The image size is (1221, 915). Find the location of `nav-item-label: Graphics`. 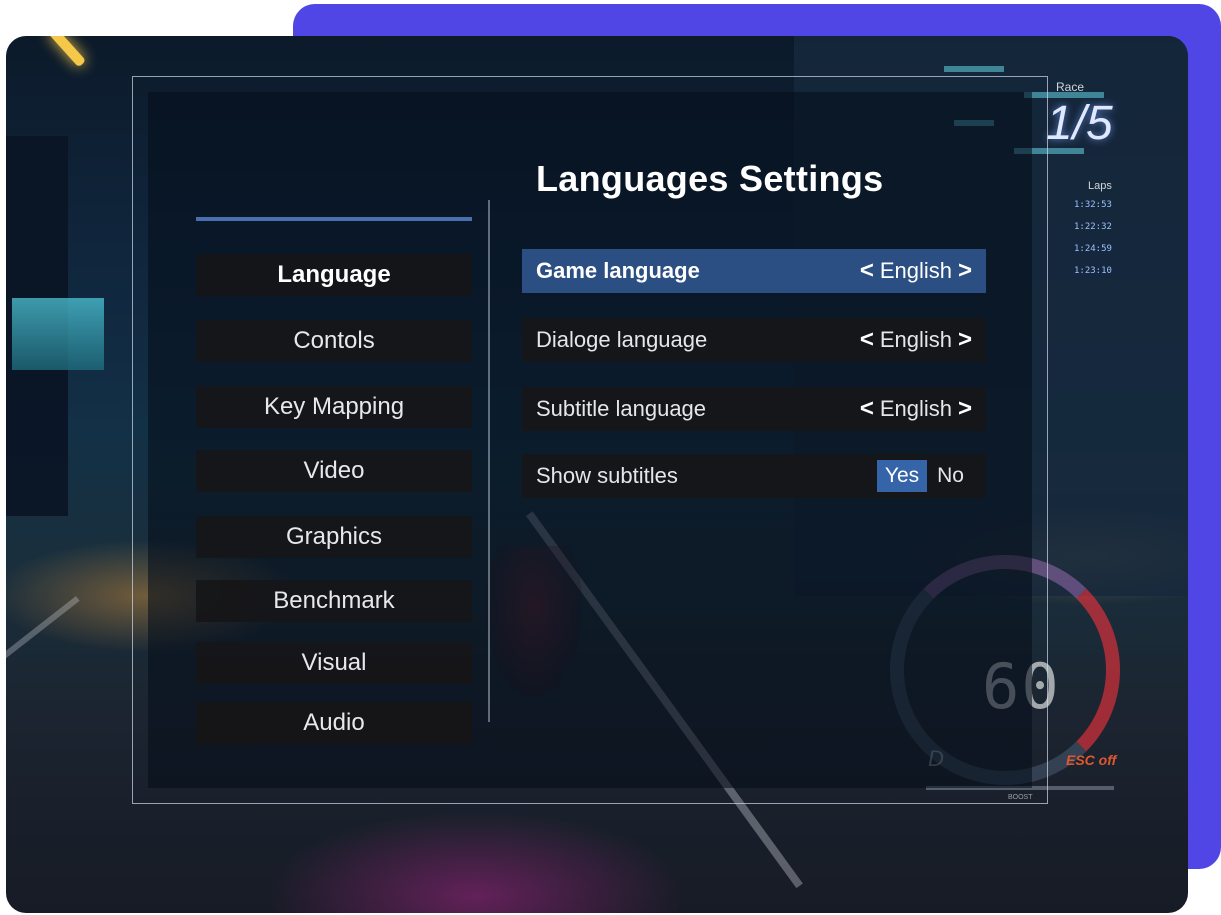

nav-item-label: Graphics is located at coordinates (334, 536).